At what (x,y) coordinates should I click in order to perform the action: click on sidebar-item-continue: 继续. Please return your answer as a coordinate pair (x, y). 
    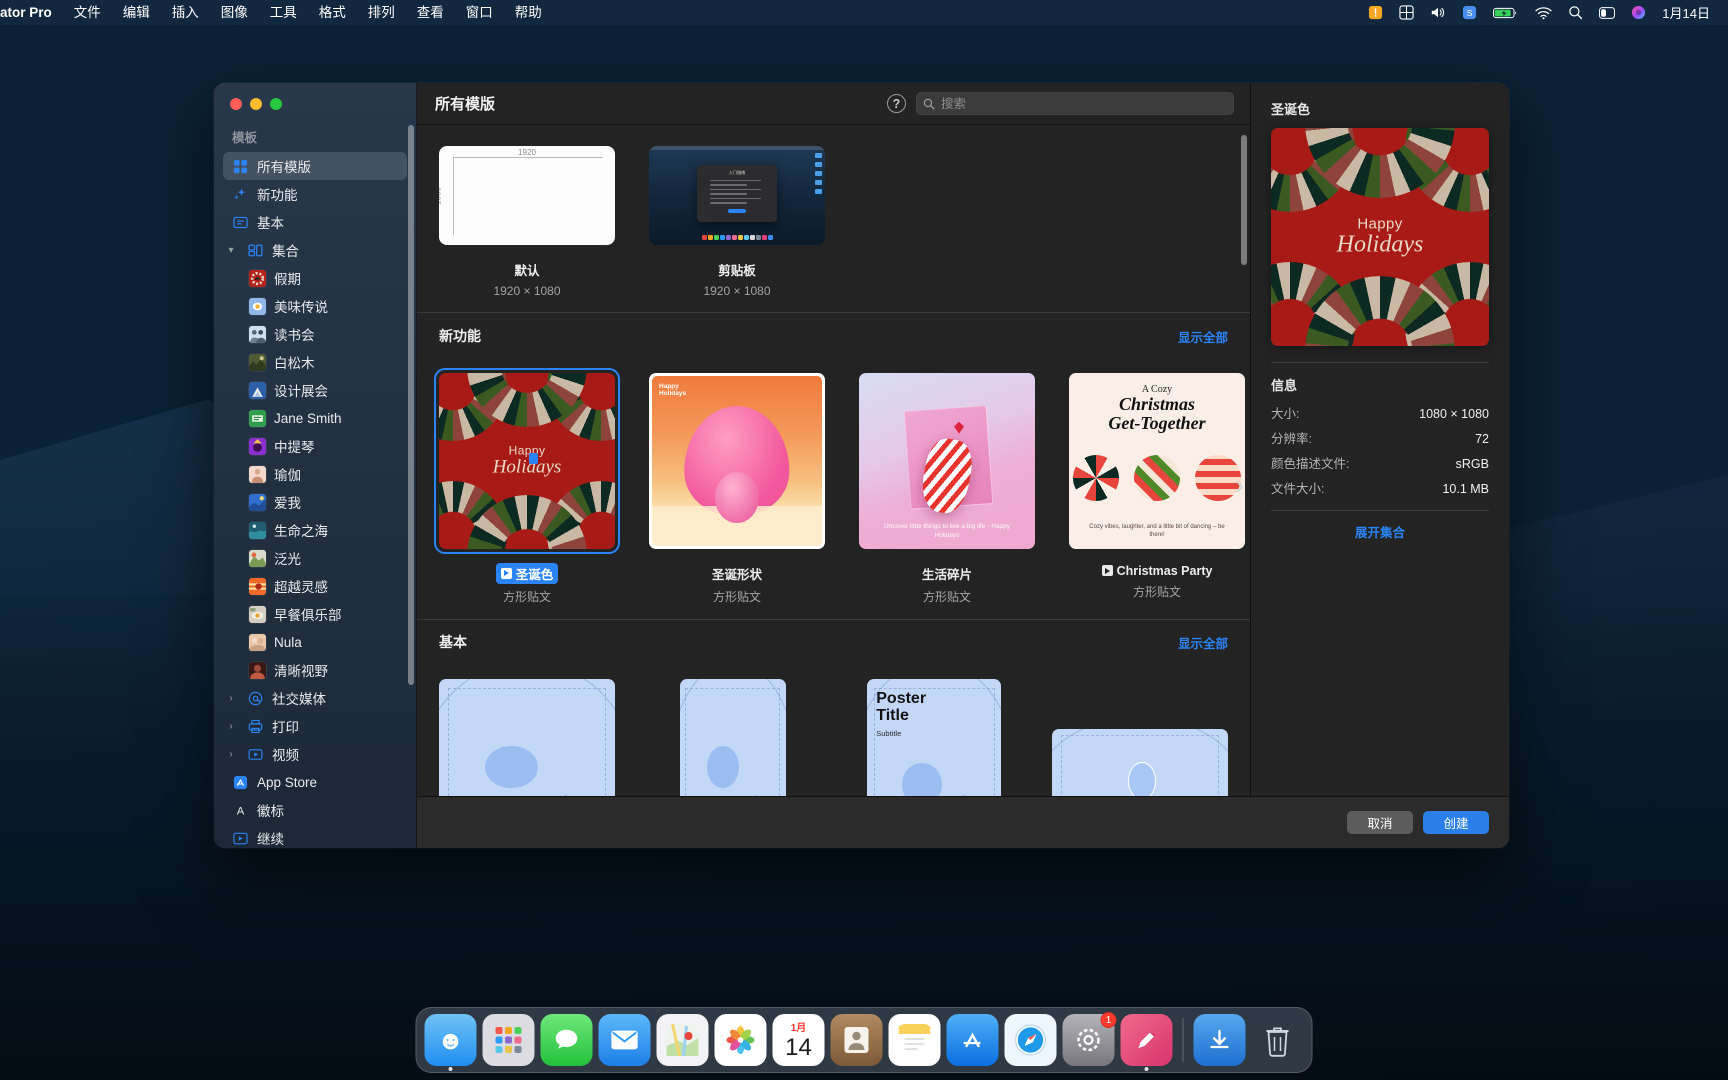
    Looking at the image, I should click on (315, 836).